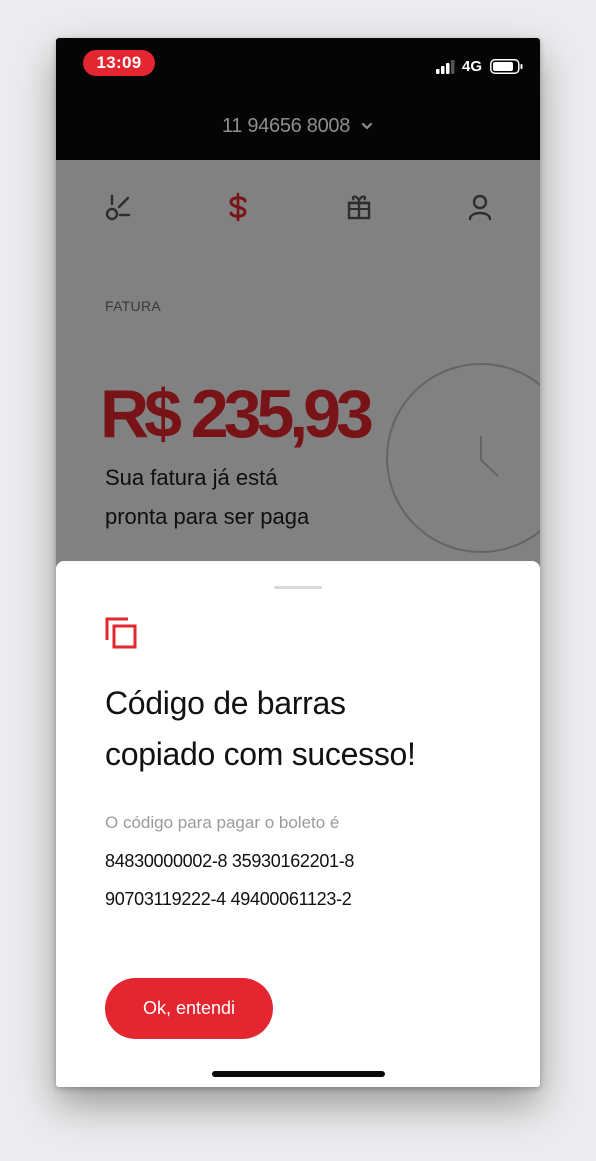  Describe the element at coordinates (445, 67) in the screenshot. I see `signal-bars-icon` at that location.